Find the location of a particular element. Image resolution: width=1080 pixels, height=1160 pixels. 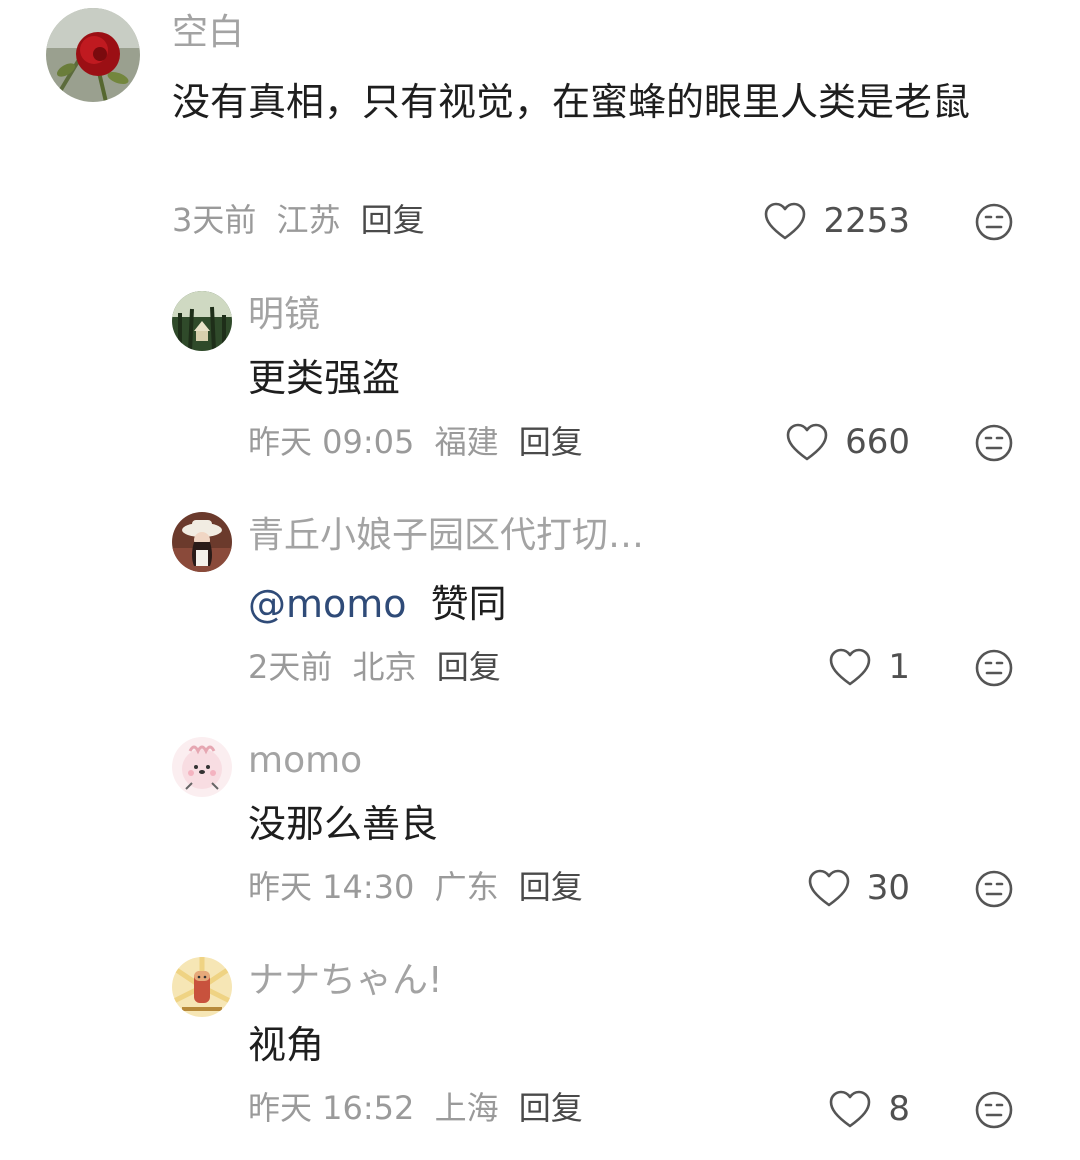

like-button: 660 is located at coordinates (830, 442).